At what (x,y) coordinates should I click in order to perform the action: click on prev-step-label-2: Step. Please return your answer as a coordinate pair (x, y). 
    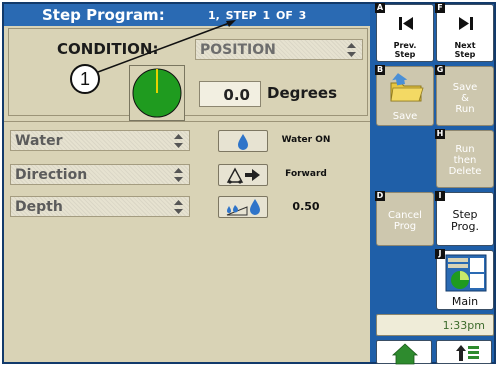
    Looking at the image, I should click on (405, 54).